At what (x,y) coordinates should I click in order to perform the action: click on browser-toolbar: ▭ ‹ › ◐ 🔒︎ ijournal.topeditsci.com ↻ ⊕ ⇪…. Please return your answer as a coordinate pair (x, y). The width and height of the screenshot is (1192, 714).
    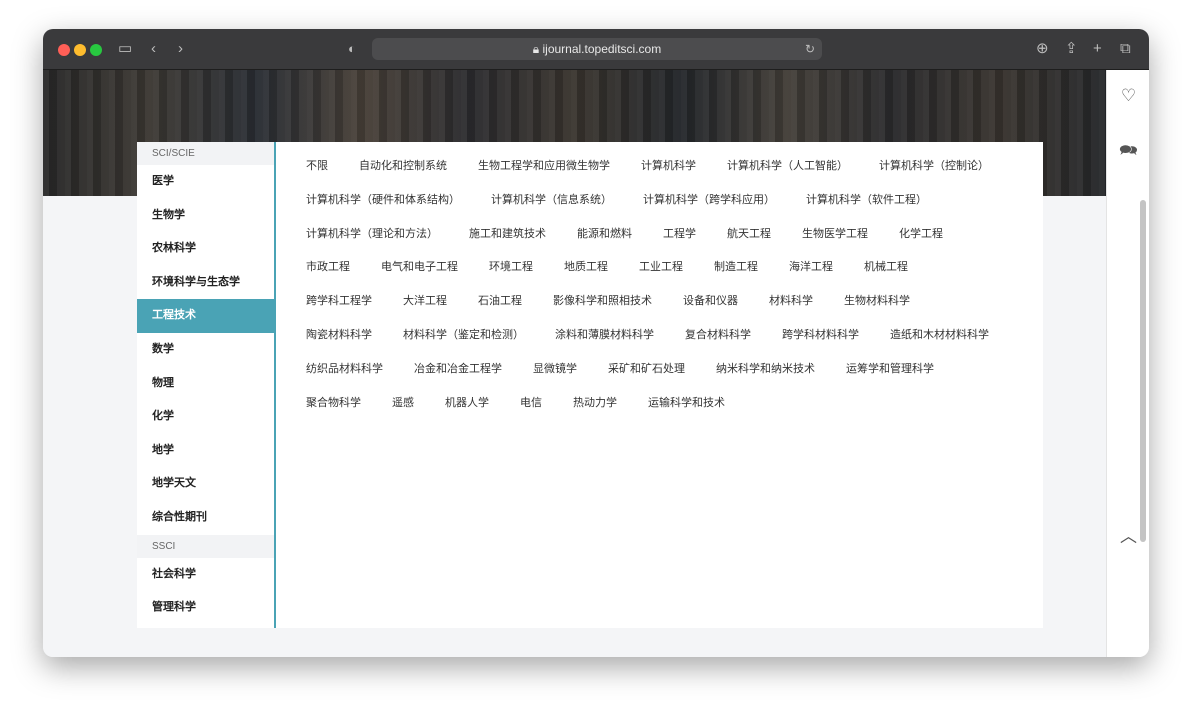
    Looking at the image, I should click on (596, 49).